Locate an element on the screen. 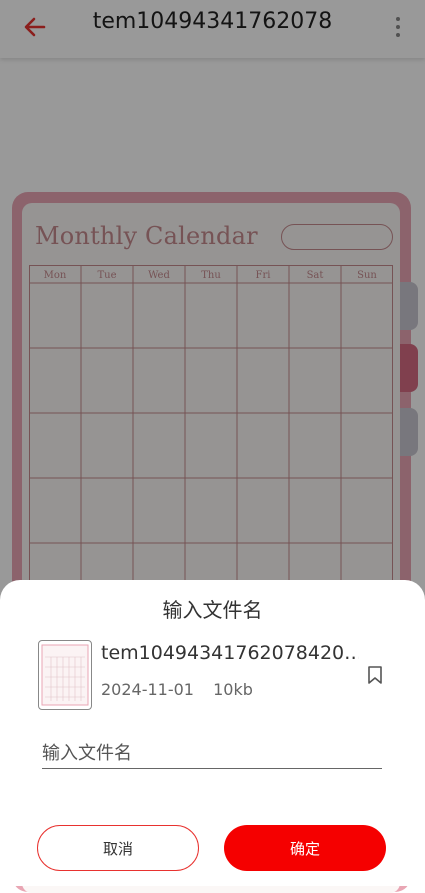  dialog-title: 输入文件名 is located at coordinates (212, 610).